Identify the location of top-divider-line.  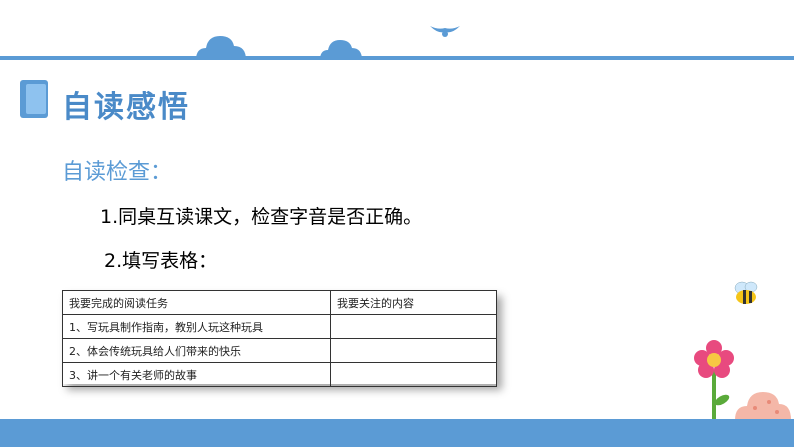
(397, 58).